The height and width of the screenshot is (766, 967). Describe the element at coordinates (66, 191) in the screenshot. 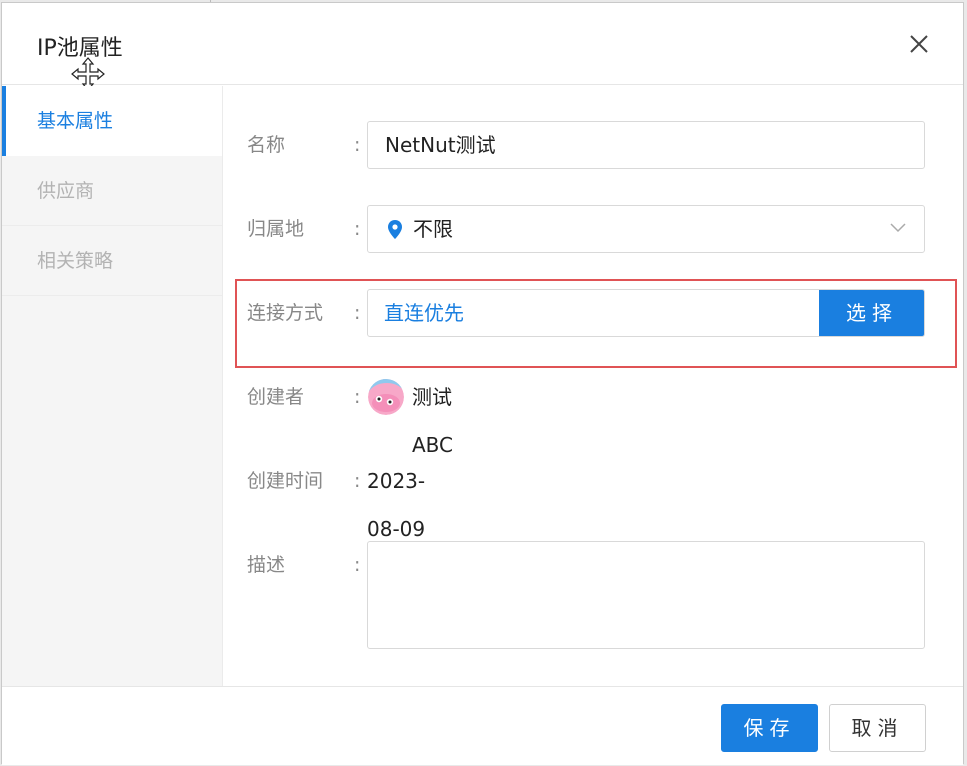

I see `sidebar-item-label: 供应商` at that location.